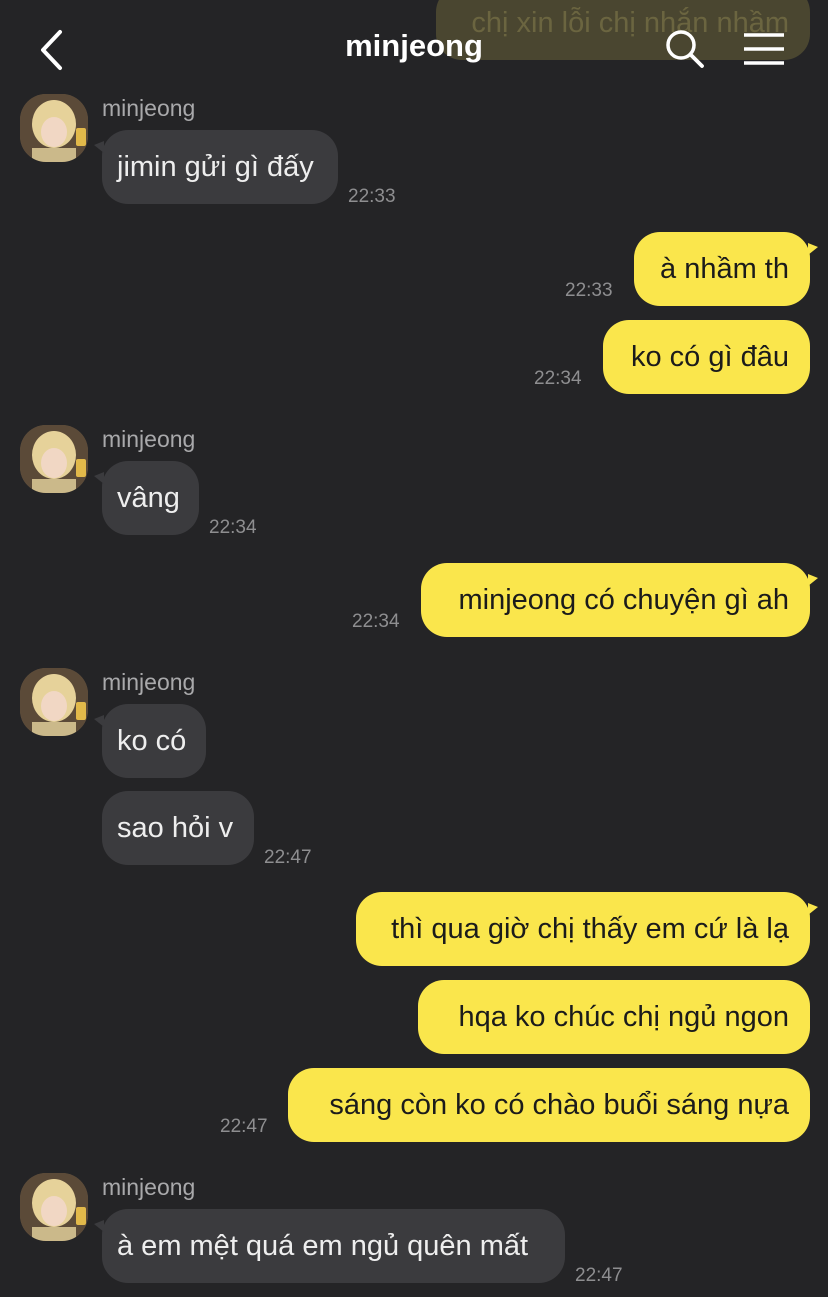  Describe the element at coordinates (414, 45) in the screenshot. I see `header-bar: minjeong` at that location.